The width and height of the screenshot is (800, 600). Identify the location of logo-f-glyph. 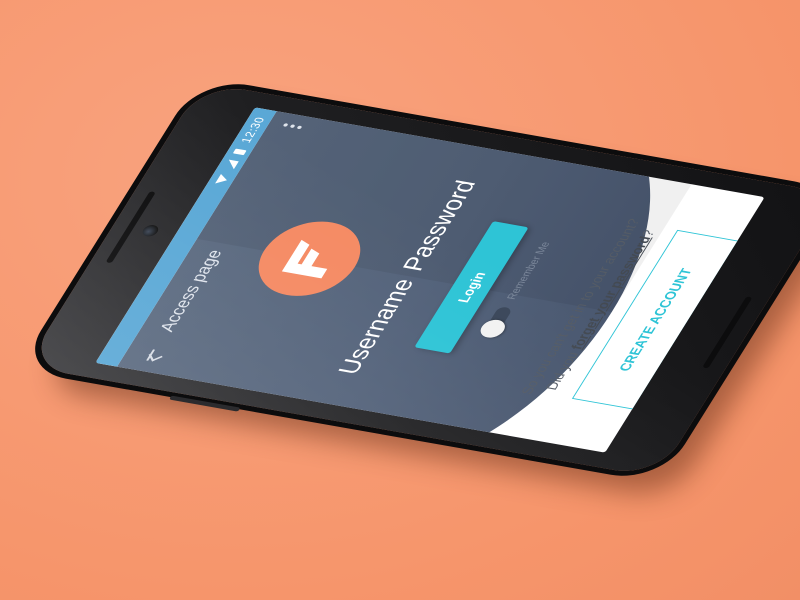
(304, 259).